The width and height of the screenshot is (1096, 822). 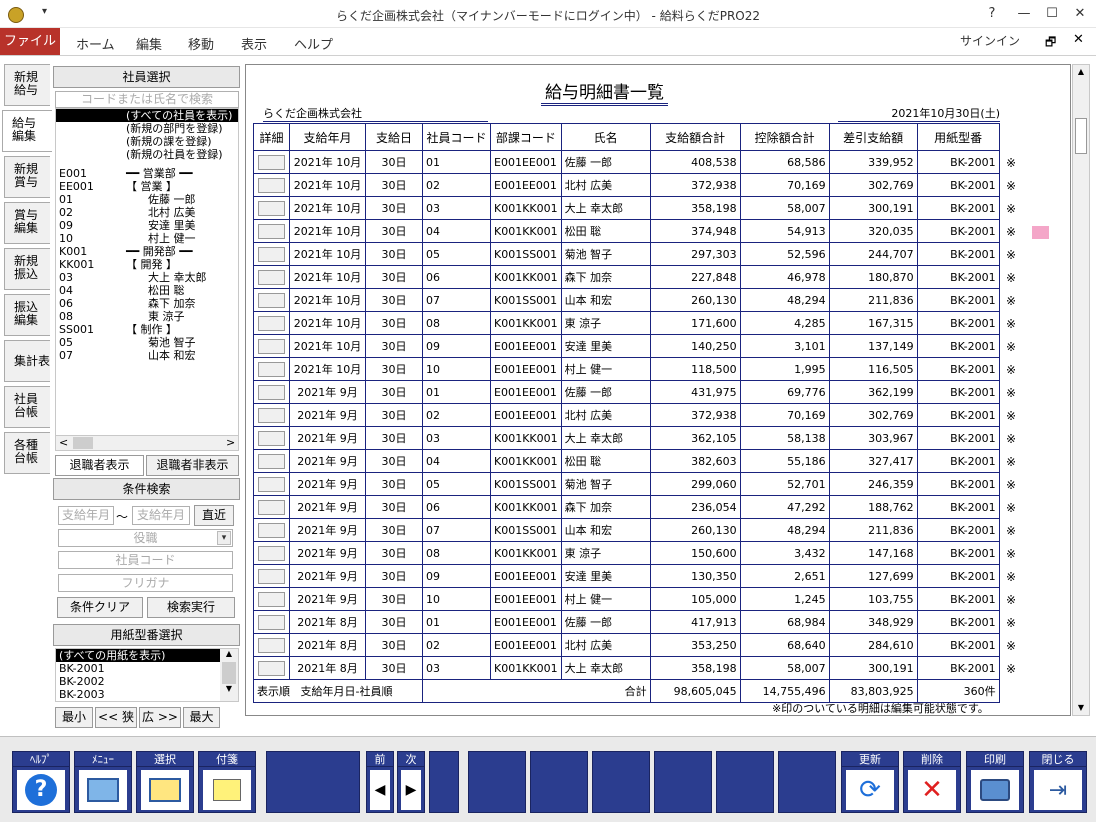 I want to click on column-header: 差引支給額, so click(x=873, y=137).